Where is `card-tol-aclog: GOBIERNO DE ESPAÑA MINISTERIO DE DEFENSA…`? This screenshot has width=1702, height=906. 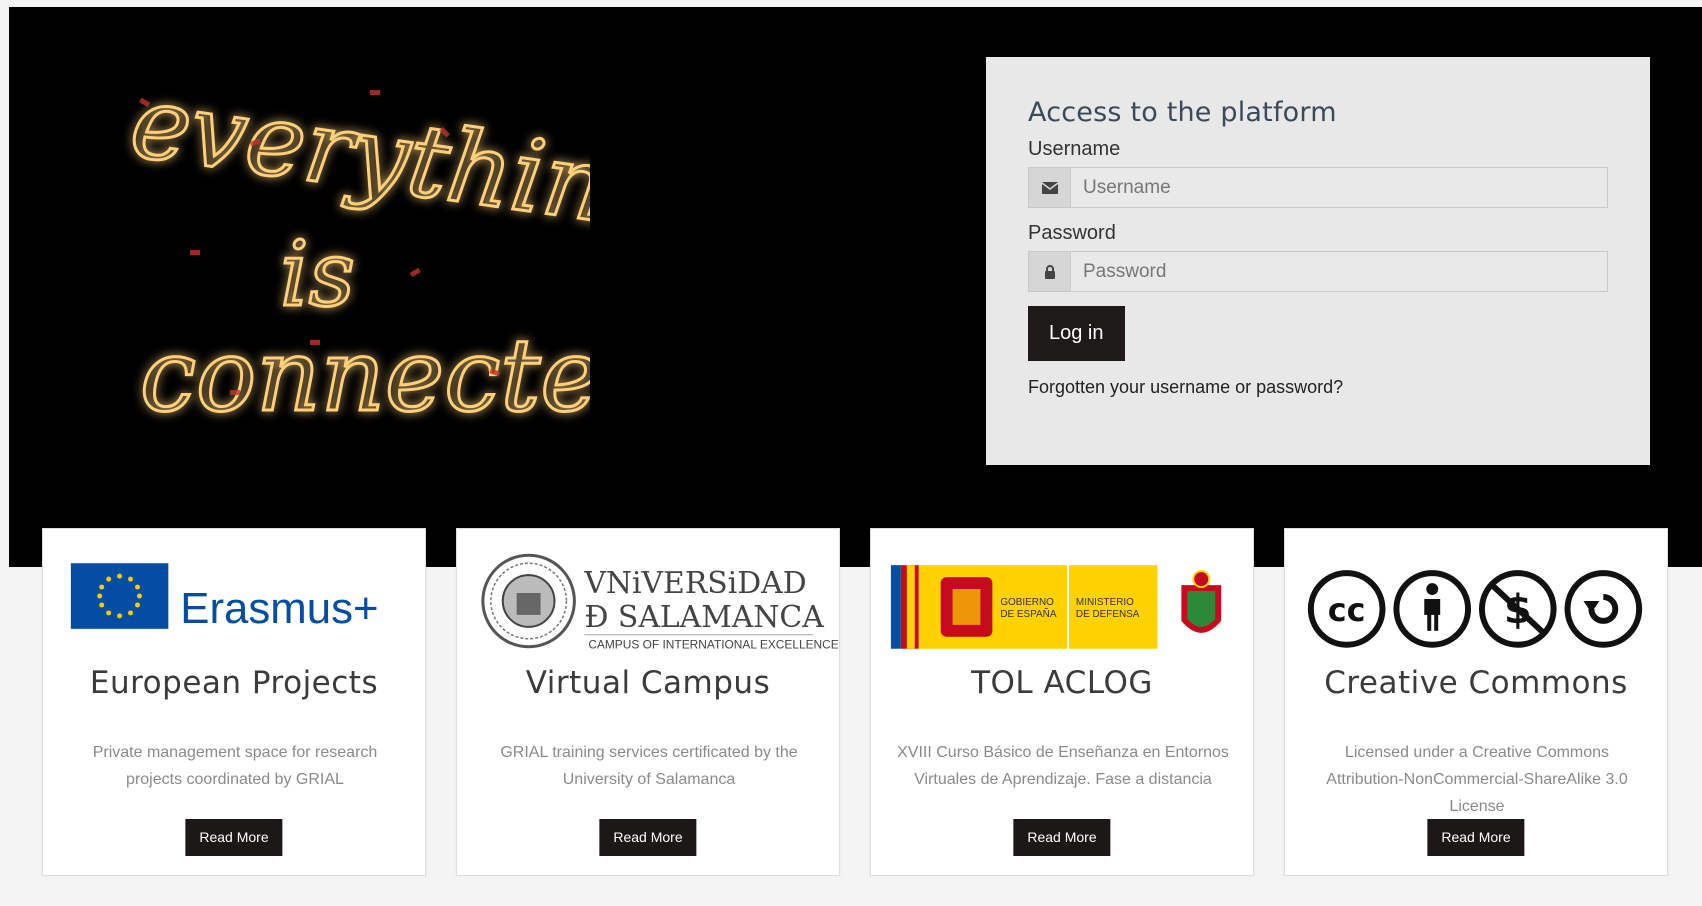
card-tol-aclog: GOBIERNO DE ESPAÑA MINISTERIO DE DEFENSA… is located at coordinates (1062, 702).